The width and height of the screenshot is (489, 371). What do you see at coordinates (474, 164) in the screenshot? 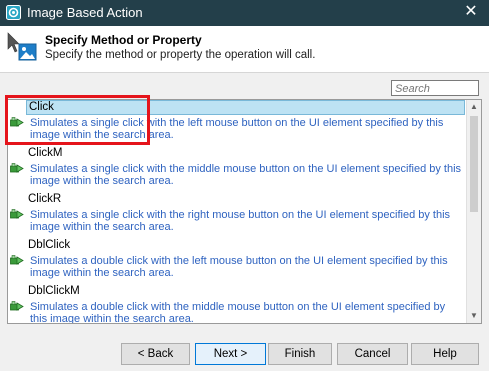
I see `scroll-thumb` at bounding box center [474, 164].